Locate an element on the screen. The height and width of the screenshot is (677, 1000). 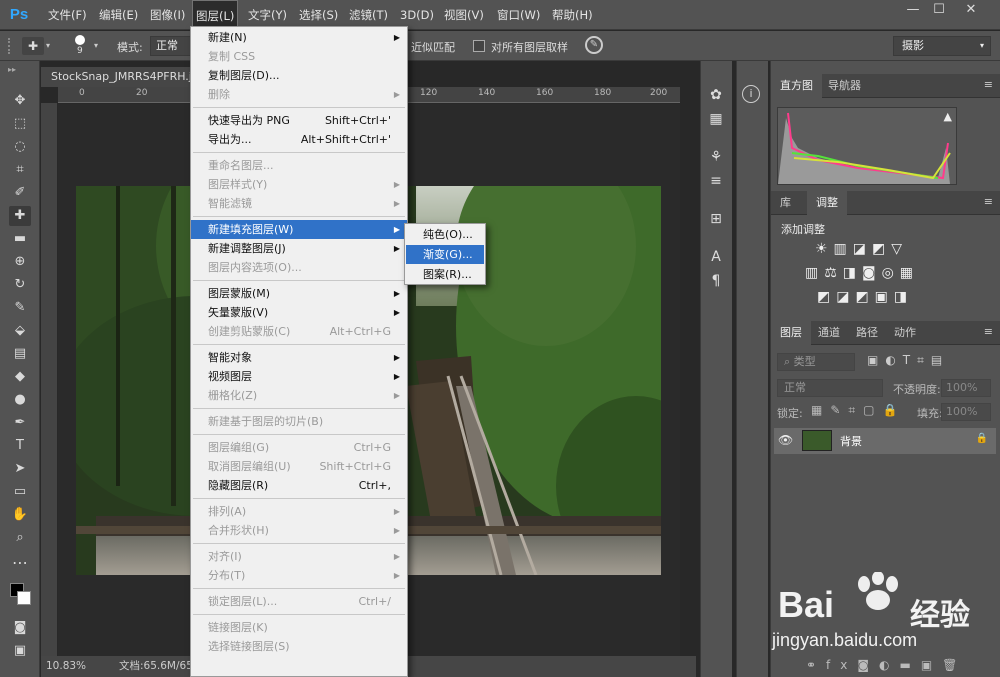
path-select-tool-icon: ➤ is located at coordinates (20, 469).